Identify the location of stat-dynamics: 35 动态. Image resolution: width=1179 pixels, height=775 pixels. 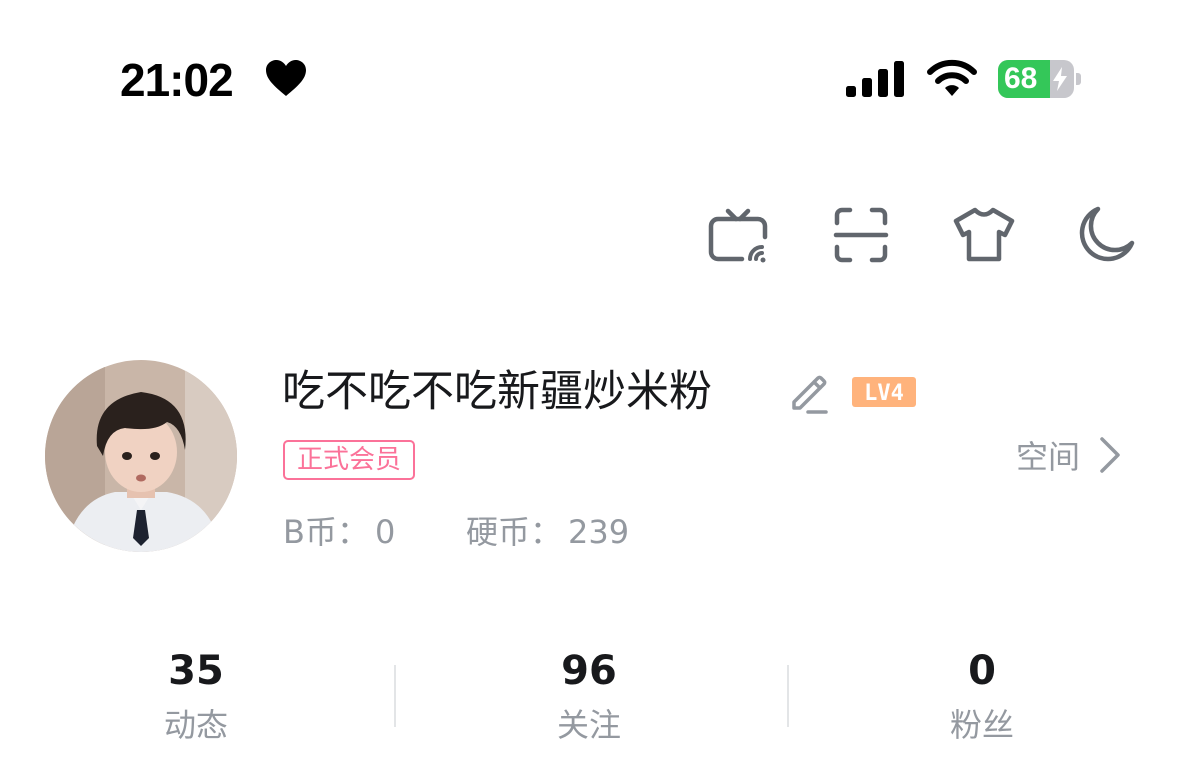
(196, 698).